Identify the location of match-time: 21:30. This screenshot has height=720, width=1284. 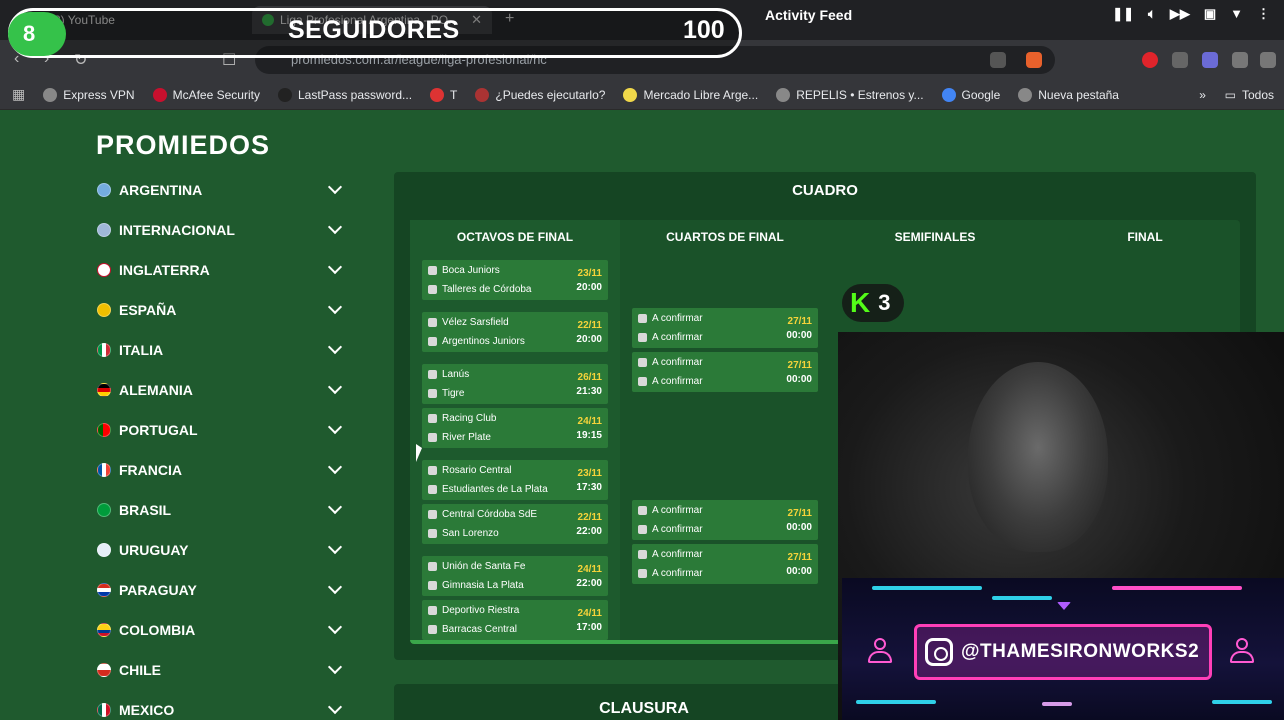
(589, 391).